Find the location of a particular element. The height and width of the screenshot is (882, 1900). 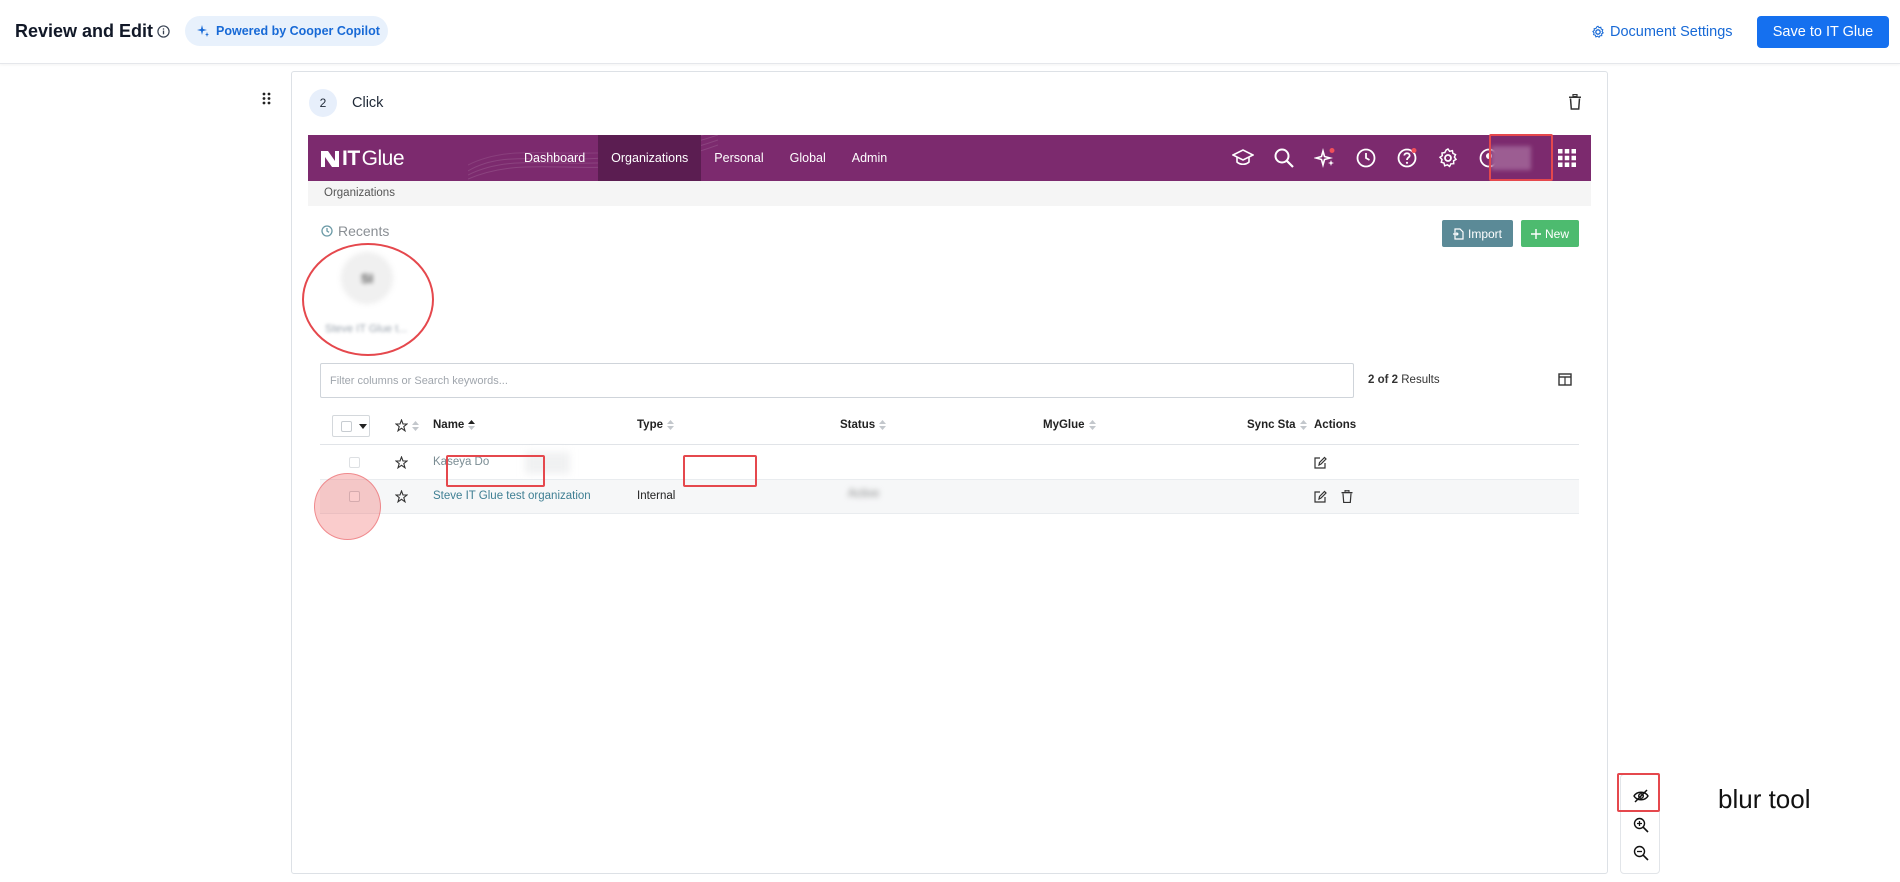

column-type: Type is located at coordinates (655, 425).